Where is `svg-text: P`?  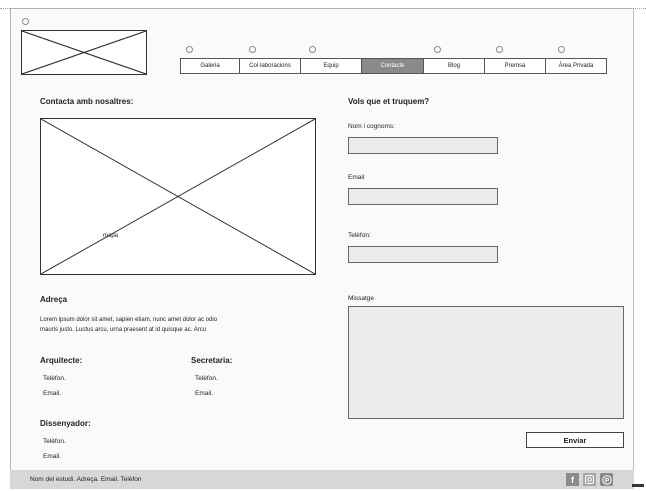
svg-text: P is located at coordinates (606, 480).